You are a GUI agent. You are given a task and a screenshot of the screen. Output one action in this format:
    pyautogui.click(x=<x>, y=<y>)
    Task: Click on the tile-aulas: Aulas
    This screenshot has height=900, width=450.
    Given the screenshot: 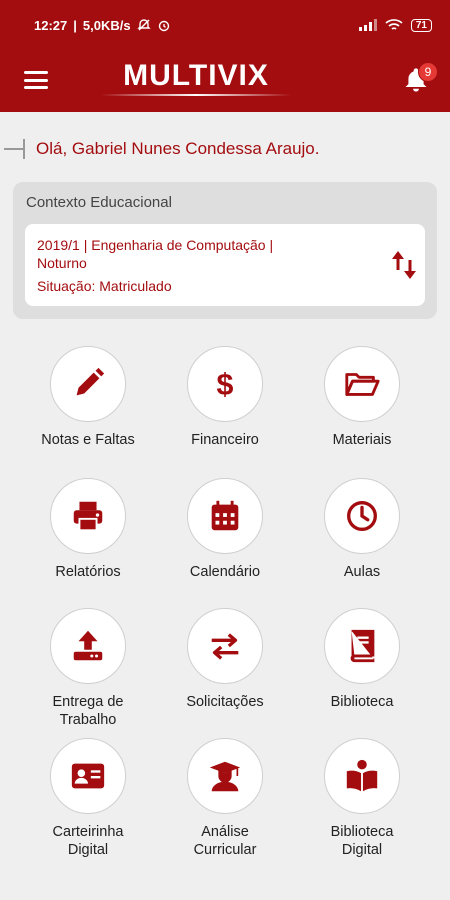 What is the action you would take?
    pyautogui.click(x=362, y=529)
    